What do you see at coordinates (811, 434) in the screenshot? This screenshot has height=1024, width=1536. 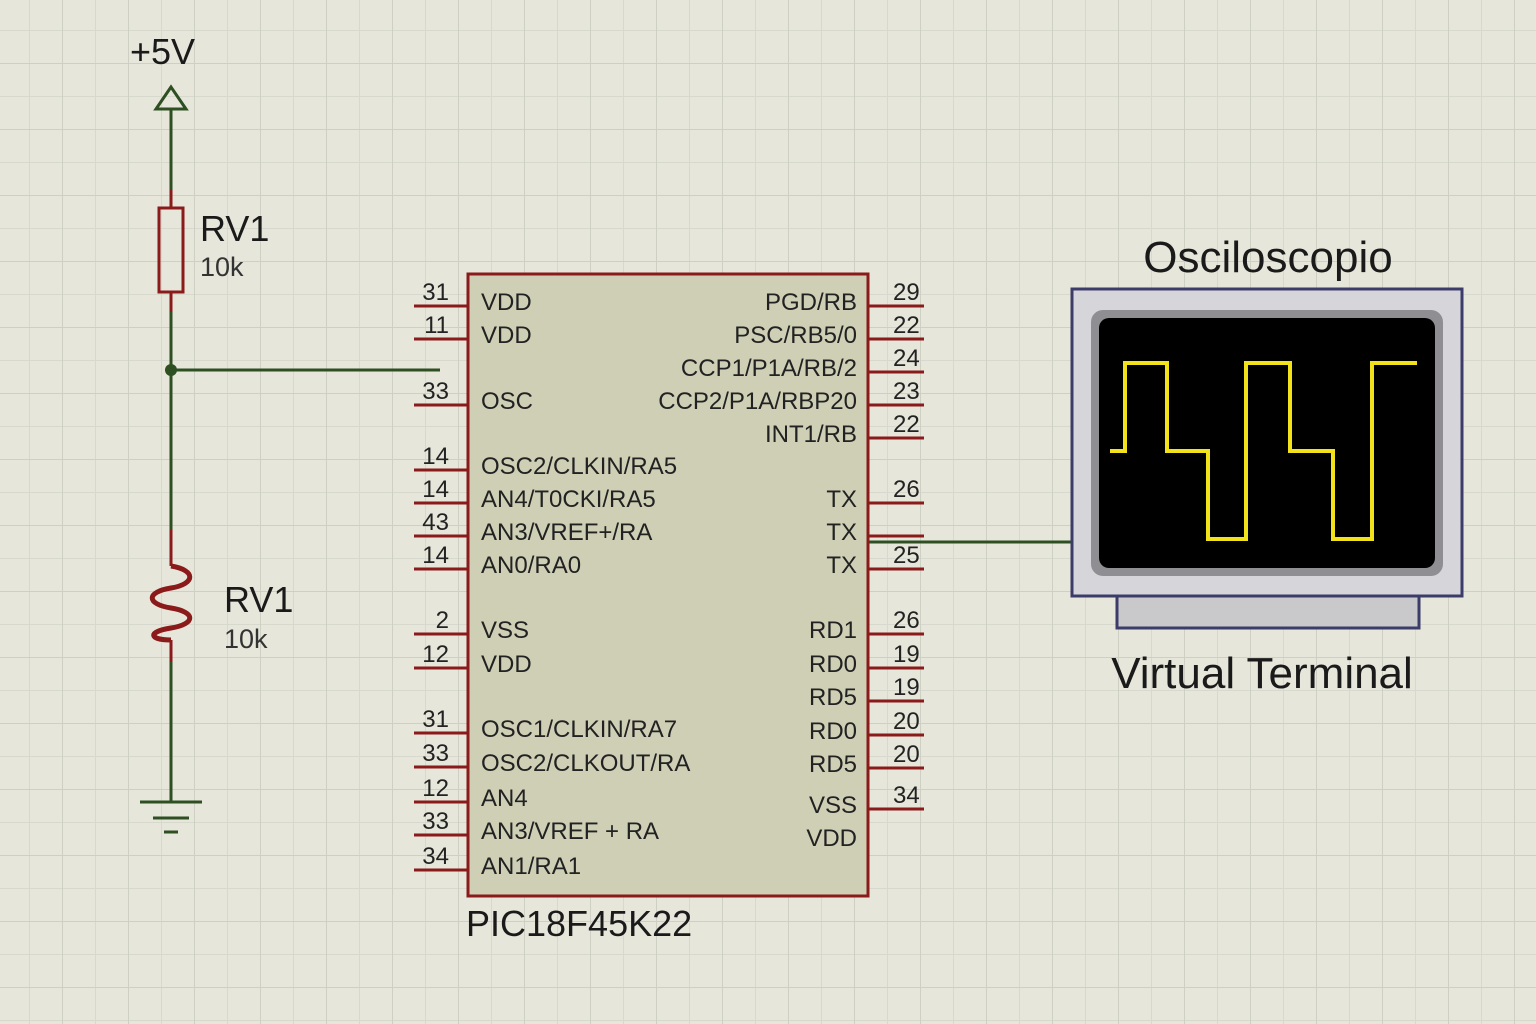 I see `pin-name: INT1/RB` at bounding box center [811, 434].